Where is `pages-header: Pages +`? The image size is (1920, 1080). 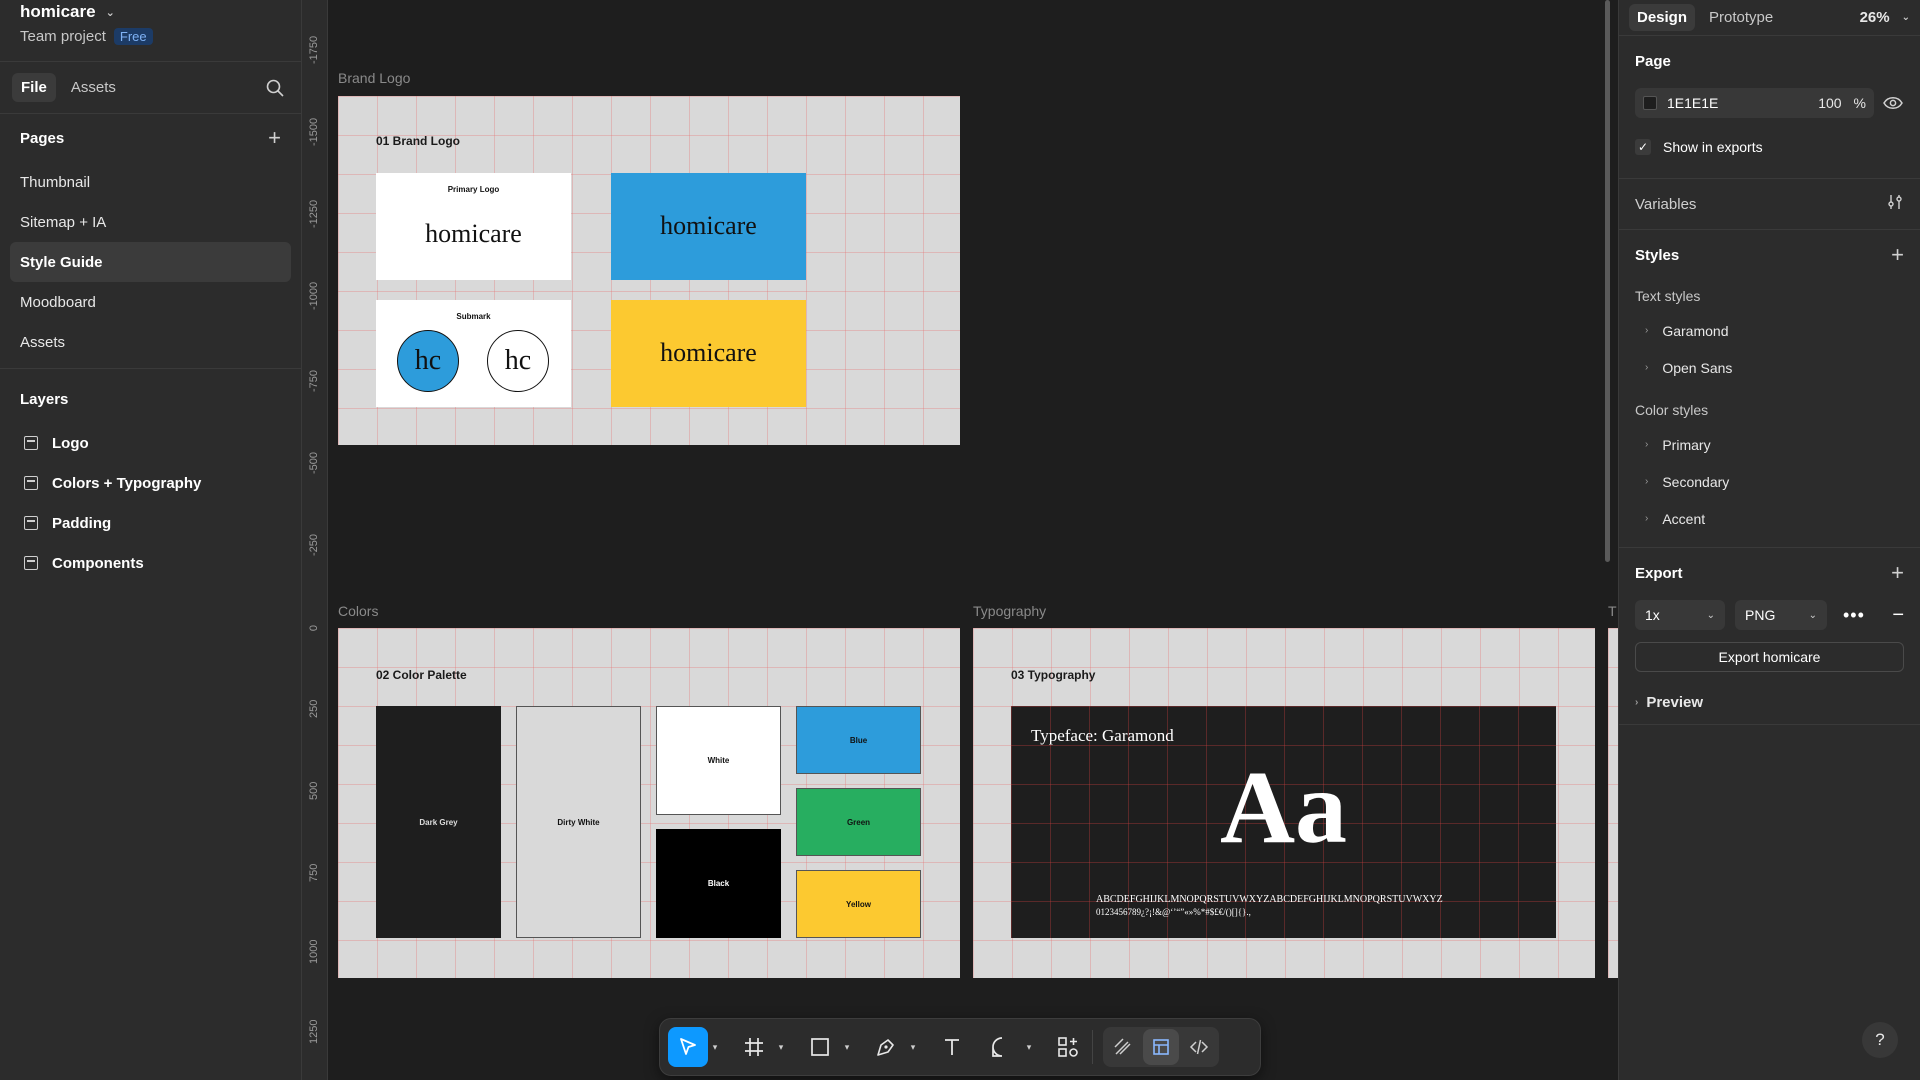
pages-header: Pages + is located at coordinates (150, 138).